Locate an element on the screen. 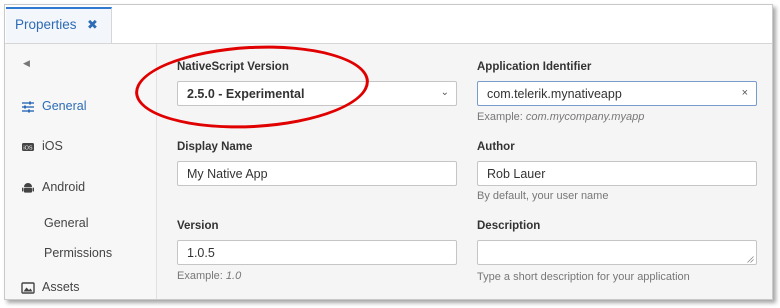 The height and width of the screenshot is (308, 780). app-id-value: com.telerik.mynativeapp is located at coordinates (554, 94).